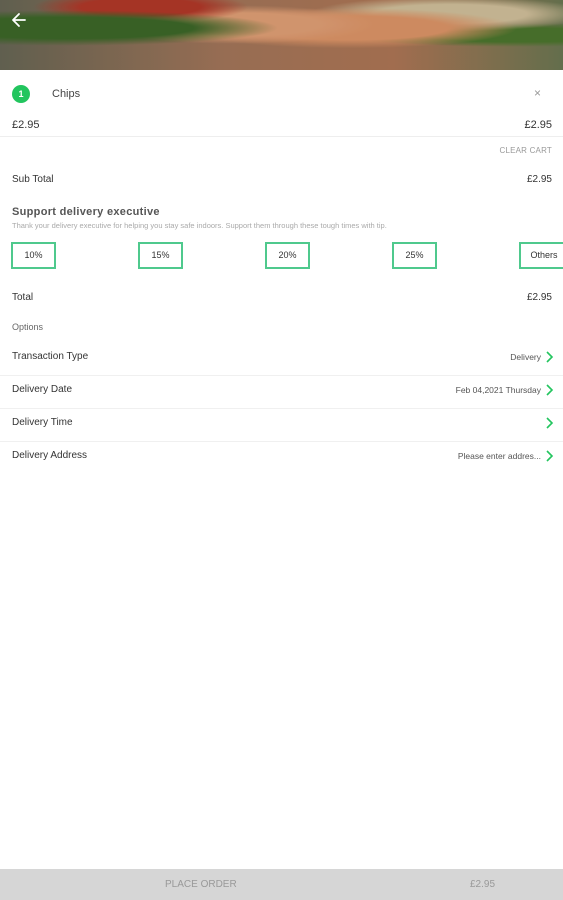 The height and width of the screenshot is (900, 563). I want to click on subtotal-row: Sub Total £2.95, so click(281, 181).